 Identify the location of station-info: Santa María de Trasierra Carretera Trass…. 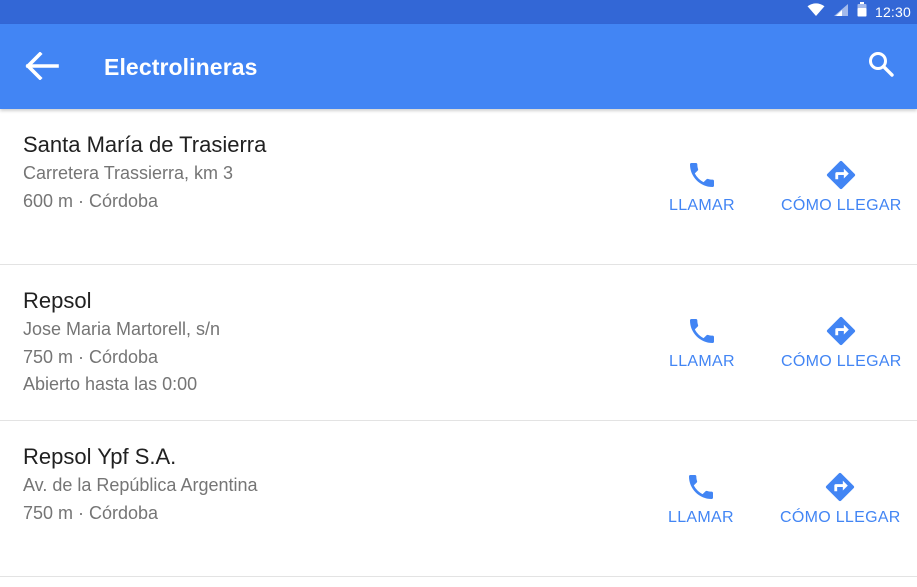
(144, 173).